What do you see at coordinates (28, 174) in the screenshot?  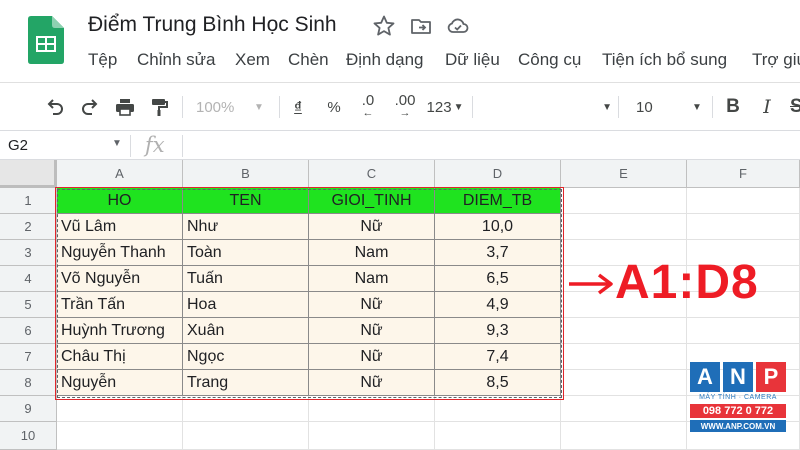 I see `select-all-corner` at bounding box center [28, 174].